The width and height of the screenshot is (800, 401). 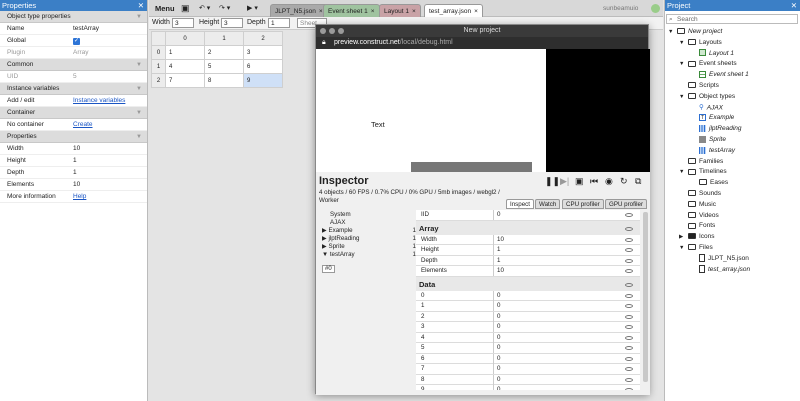 What do you see at coordinates (75, 77) in the screenshot?
I see `property-value: 5` at bounding box center [75, 77].